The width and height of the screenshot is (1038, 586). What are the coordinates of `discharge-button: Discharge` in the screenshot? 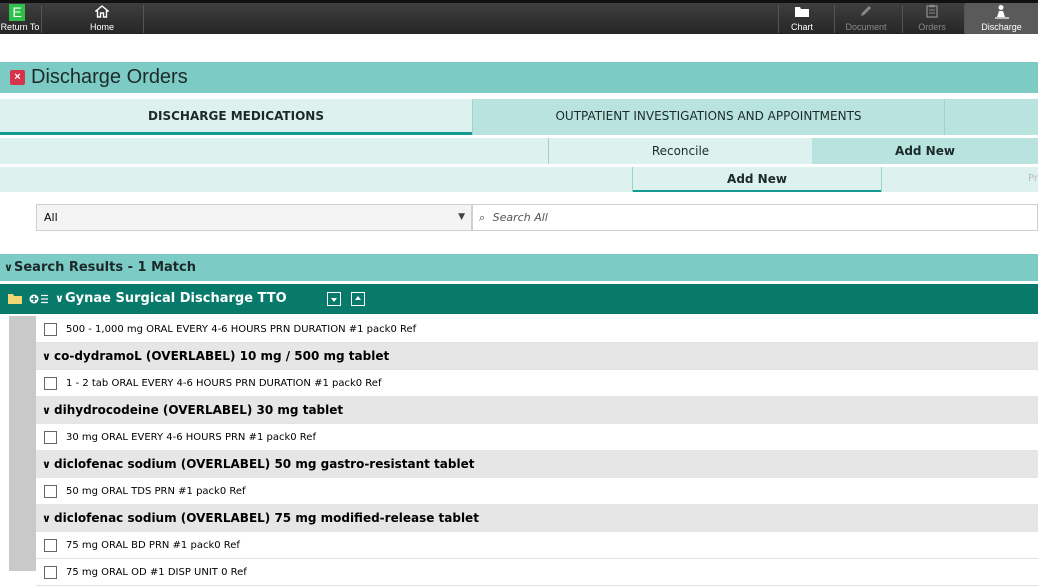 It's located at (1001, 18).